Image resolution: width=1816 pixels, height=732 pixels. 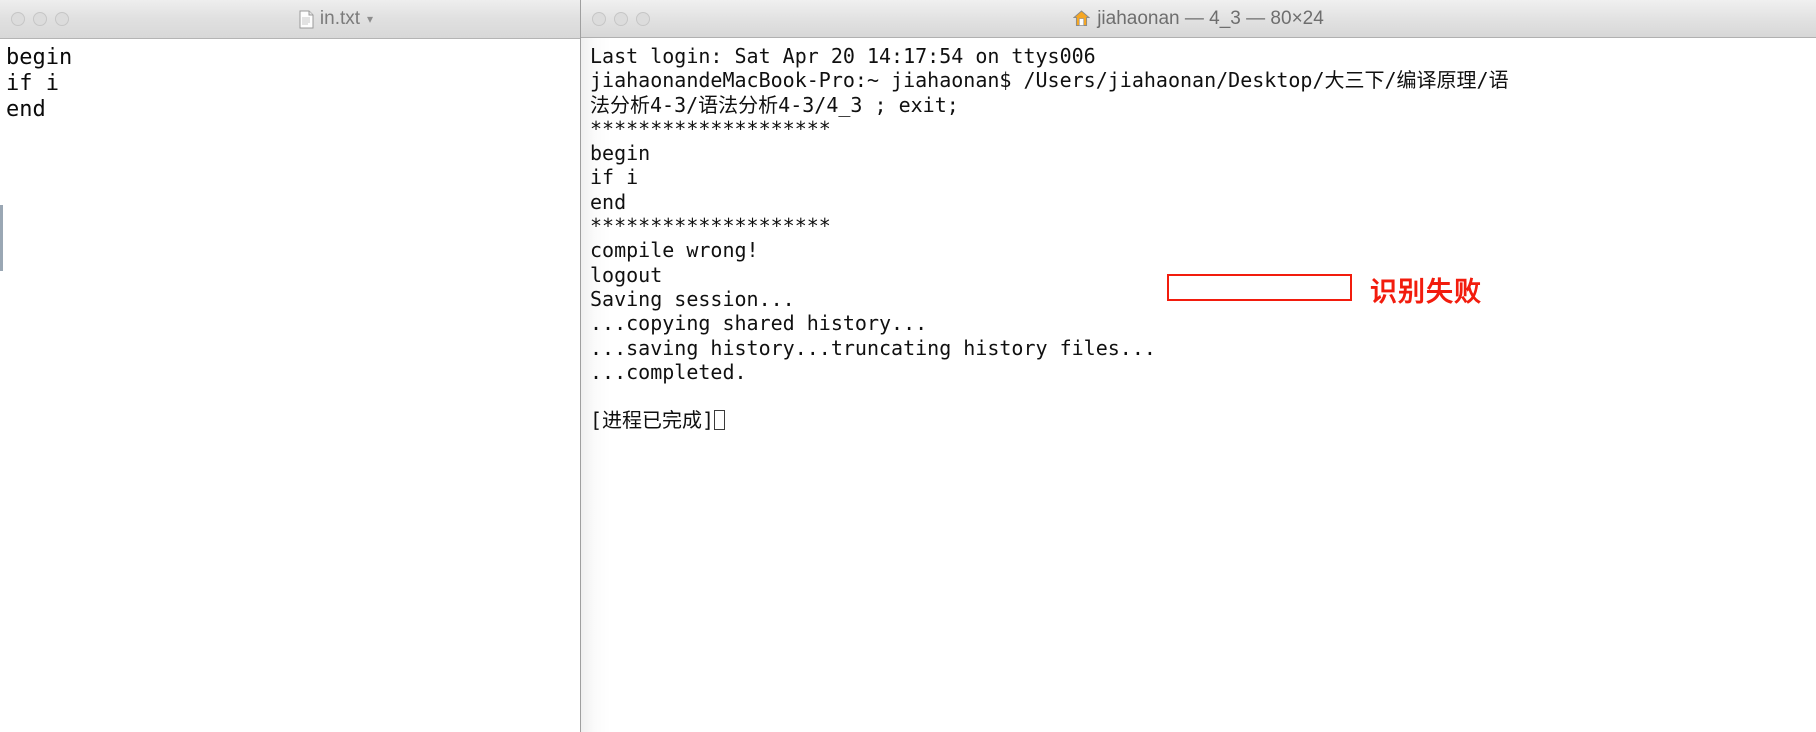 I want to click on editor-close-button, so click(x=18, y=19).